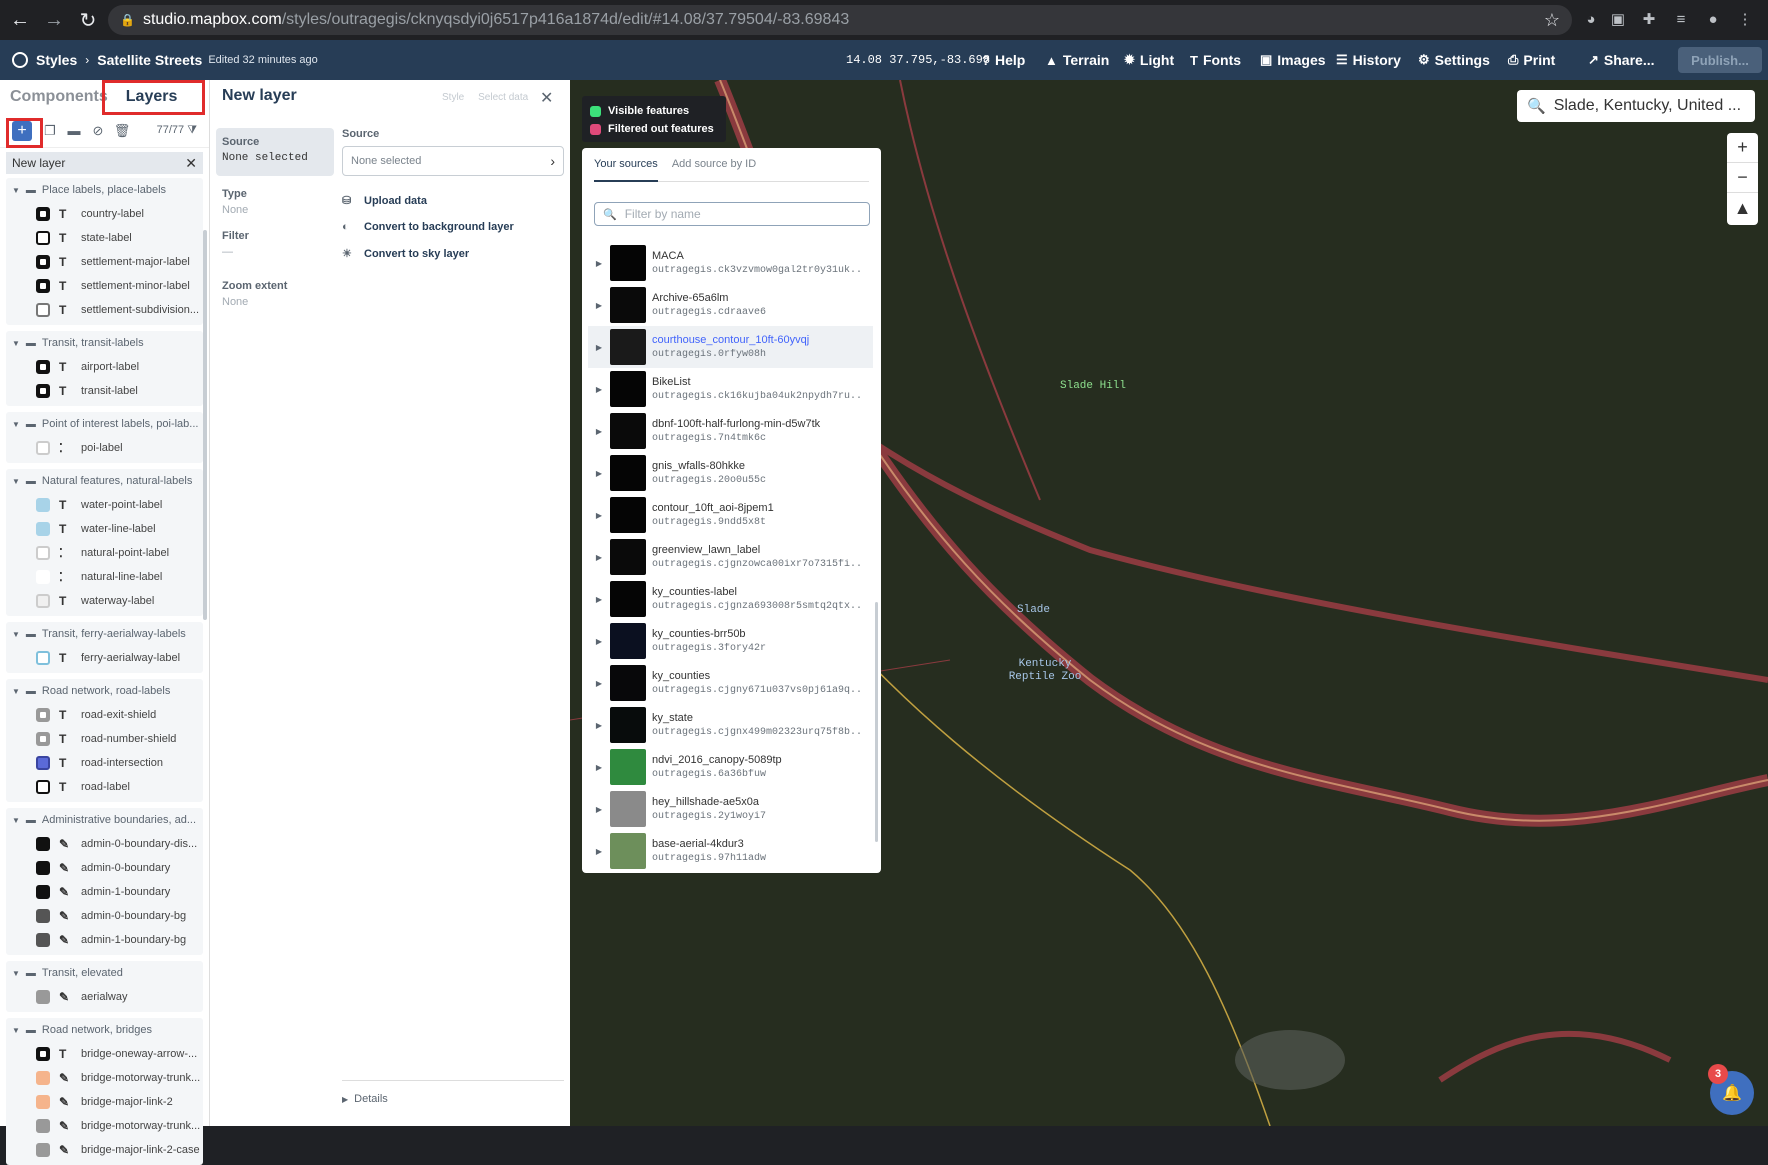 This screenshot has height=1165, width=1768. Describe the element at coordinates (626, 170) in the screenshot. I see `tab-your-sources: Your sources` at that location.